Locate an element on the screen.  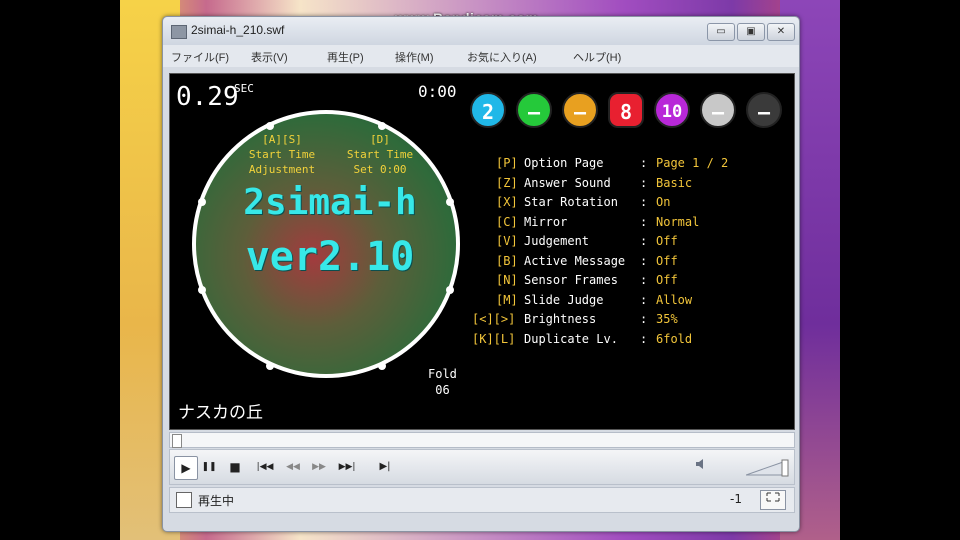
option-key: [B] is located at coordinates (507, 260).